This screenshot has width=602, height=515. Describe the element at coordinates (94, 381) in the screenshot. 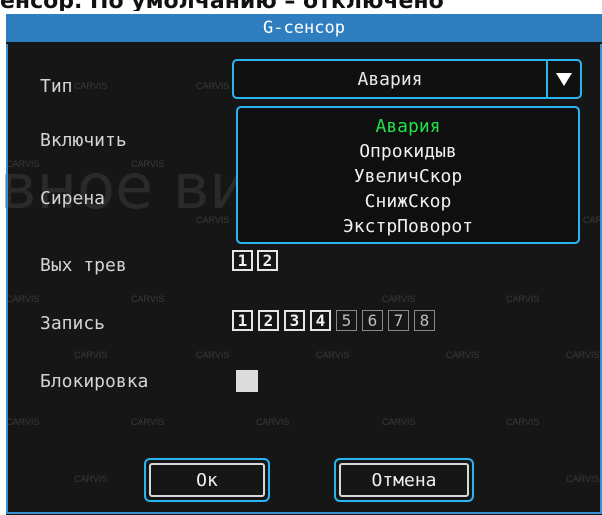

I see `lock-label: Блокировка` at that location.